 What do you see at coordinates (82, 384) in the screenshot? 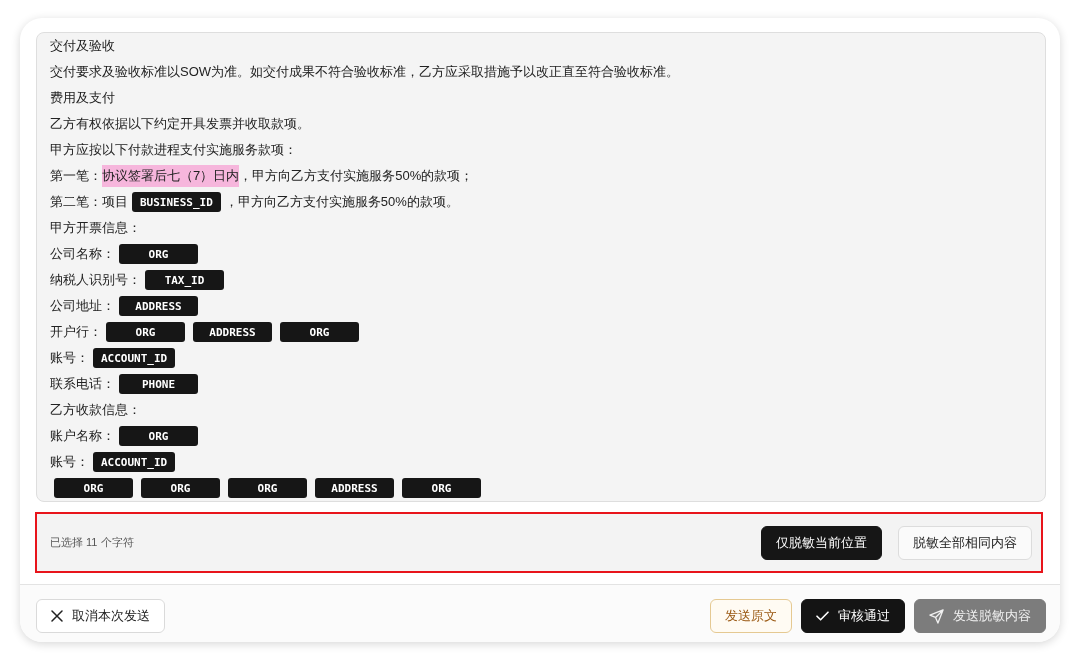
I see `doc-text: 联系电话：` at bounding box center [82, 384].